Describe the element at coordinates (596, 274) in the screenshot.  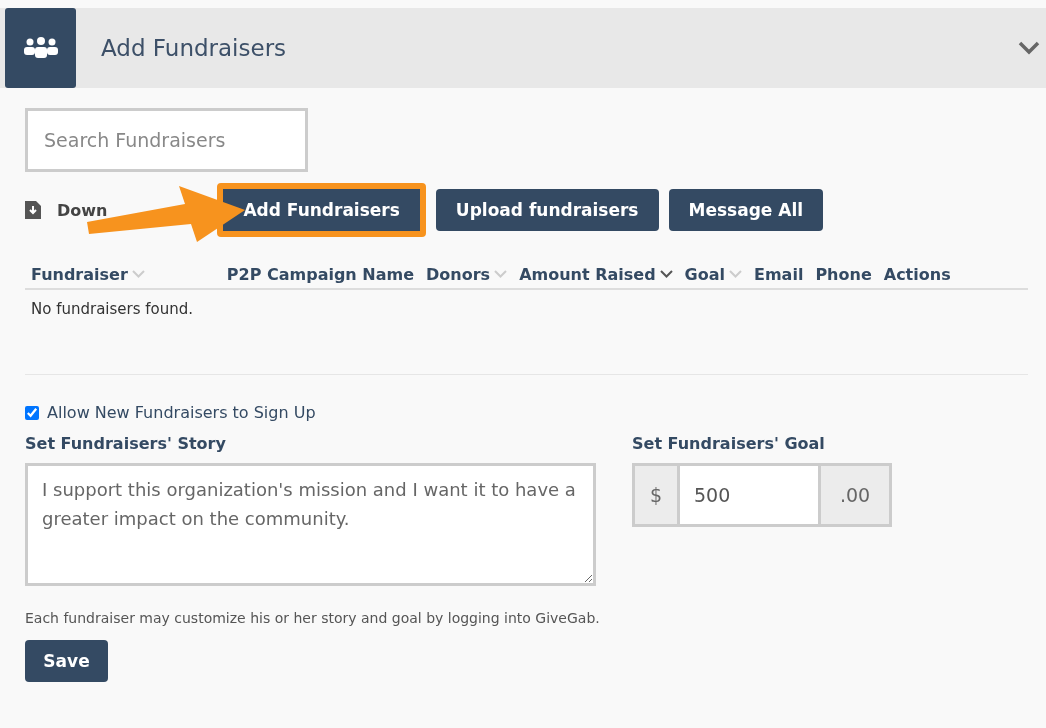
I see `column-header: Amount Raised` at that location.